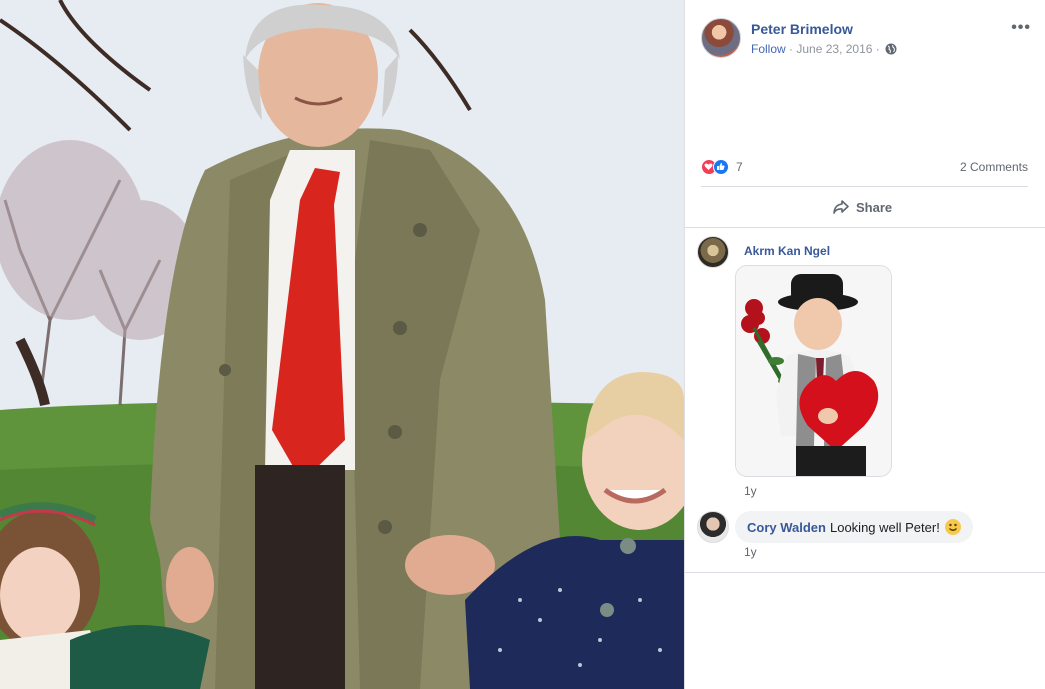  Describe the element at coordinates (834, 49) in the screenshot. I see `post-date: June 23, 2016` at that location.